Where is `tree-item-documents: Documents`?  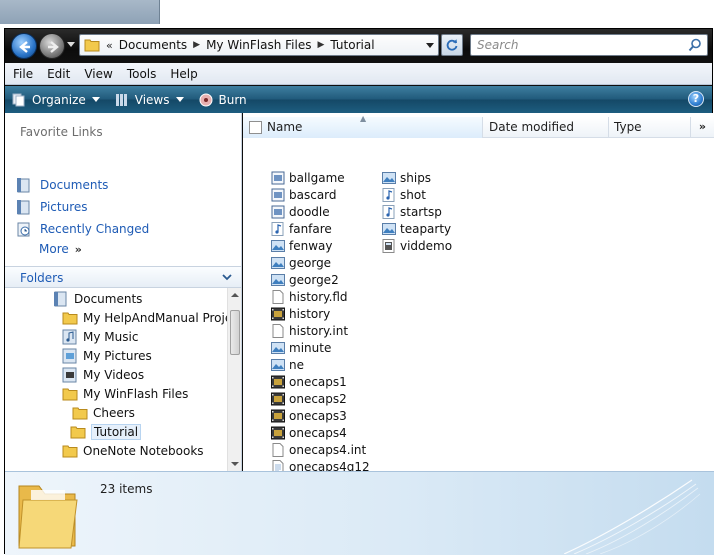 tree-item-documents: Documents is located at coordinates (97, 298).